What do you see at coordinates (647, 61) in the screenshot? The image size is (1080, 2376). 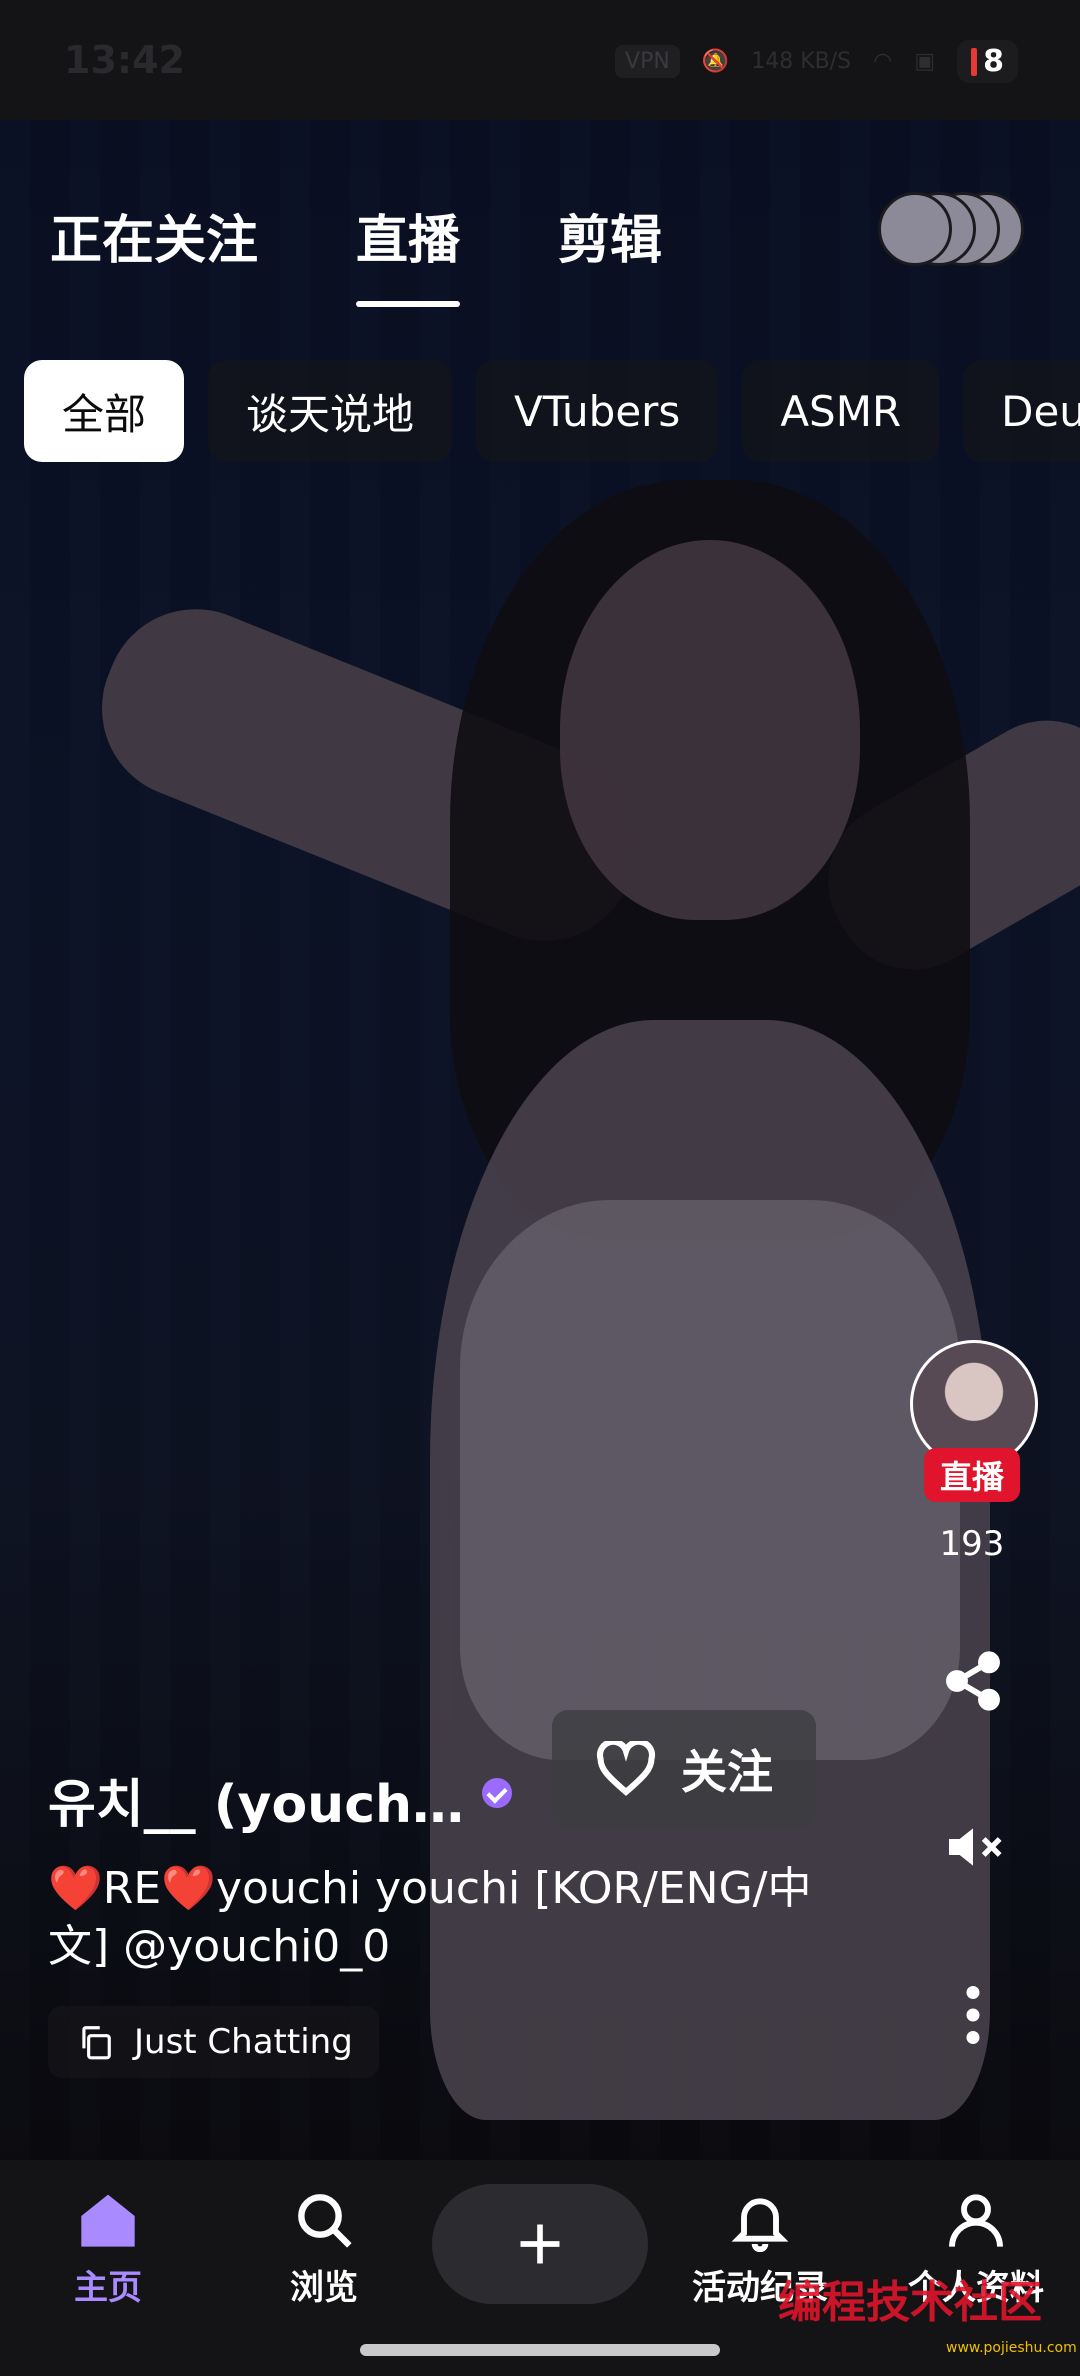 I see `vpn-indicator: VPN` at bounding box center [647, 61].